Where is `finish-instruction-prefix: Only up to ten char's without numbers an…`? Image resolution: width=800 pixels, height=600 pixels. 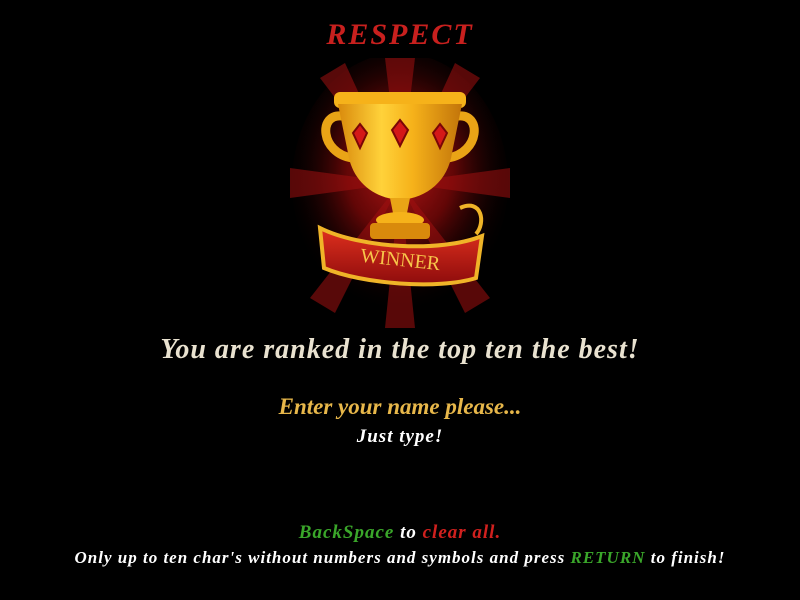 finish-instruction-prefix: Only up to ten char's without numbers an… is located at coordinates (322, 557).